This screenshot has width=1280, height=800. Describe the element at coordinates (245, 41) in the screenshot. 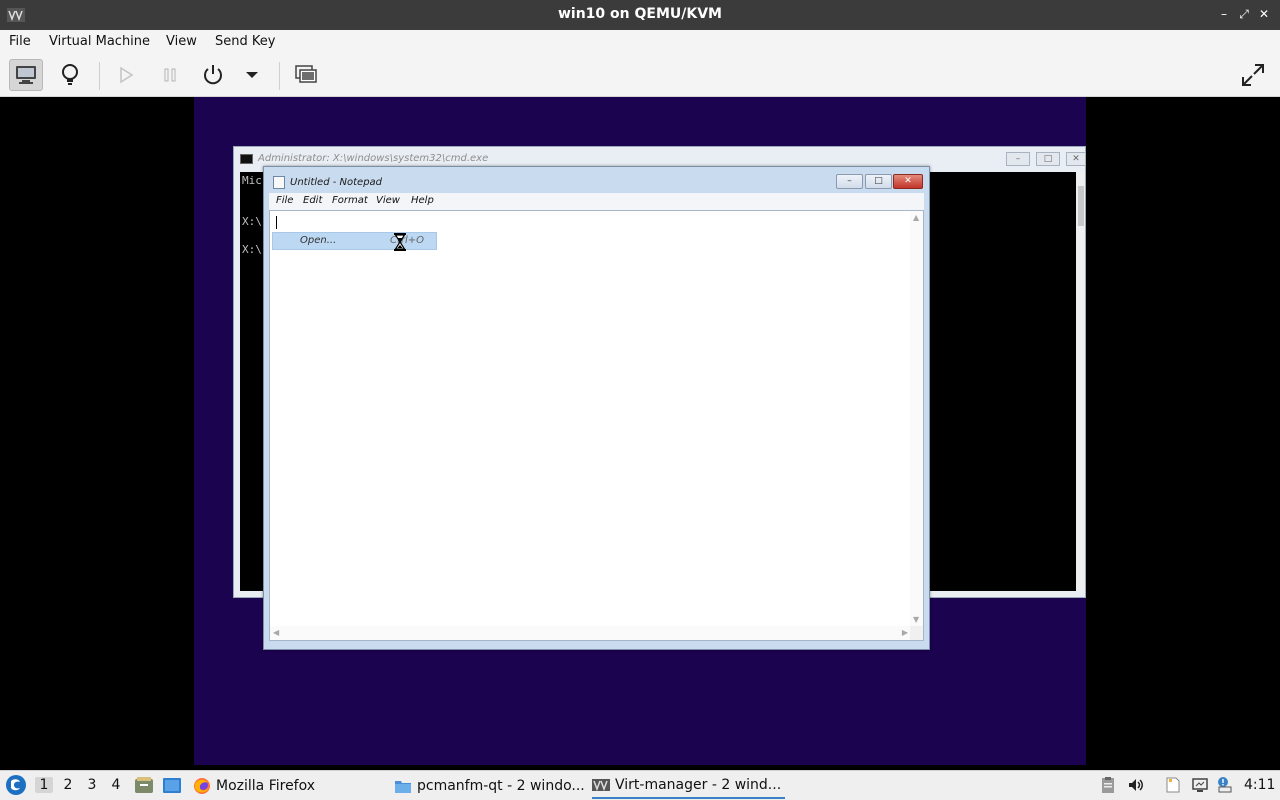

I see `menu-send-key: Send Key` at that location.